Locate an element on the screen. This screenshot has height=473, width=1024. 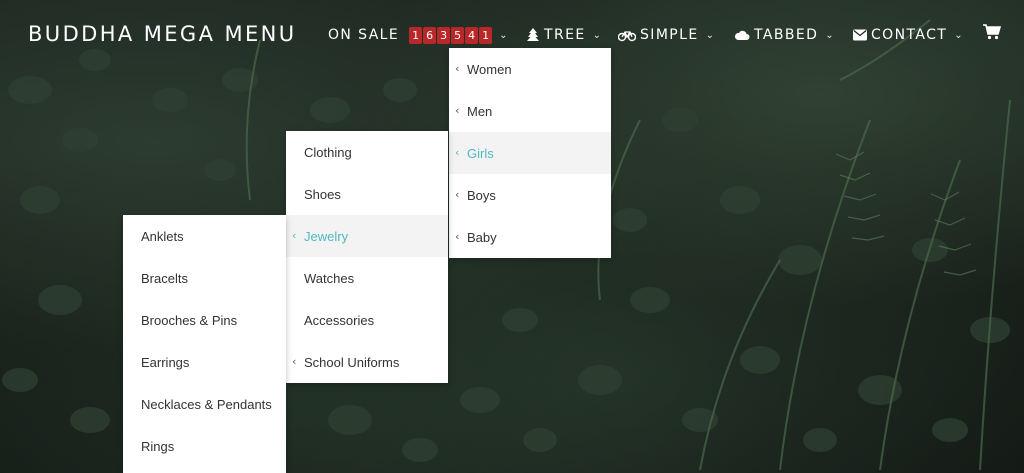
menu-item-clothing: Clothing is located at coordinates (367, 152).